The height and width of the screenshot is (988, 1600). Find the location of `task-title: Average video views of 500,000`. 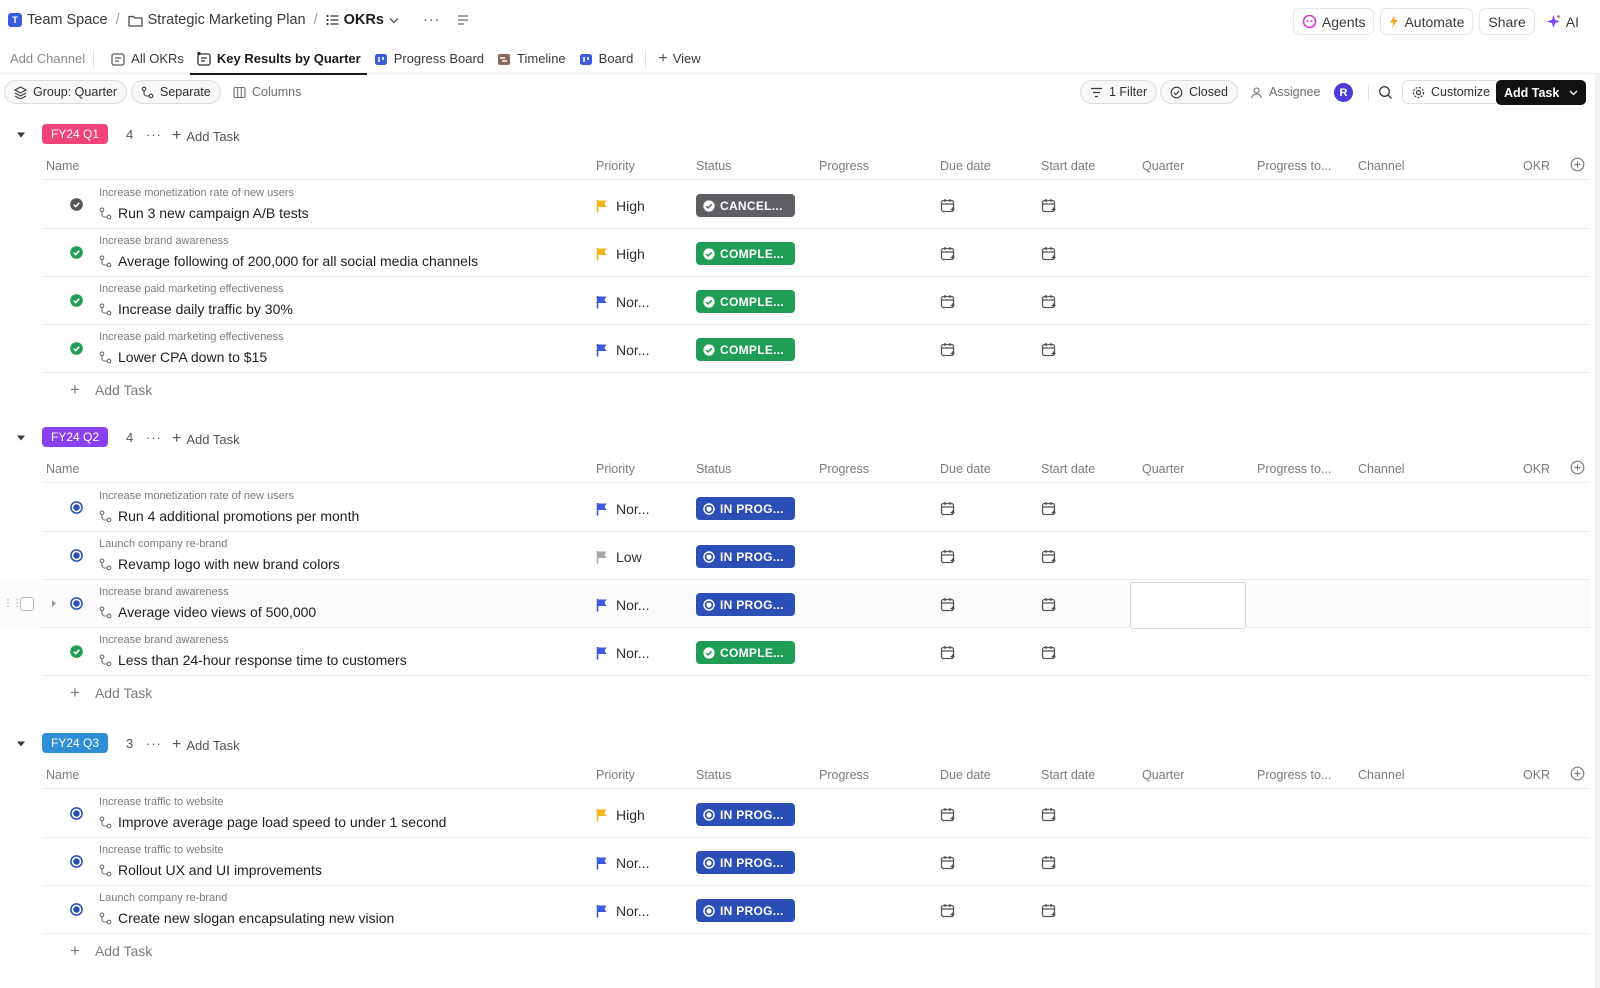

task-title: Average video views of 500,000 is located at coordinates (207, 612).